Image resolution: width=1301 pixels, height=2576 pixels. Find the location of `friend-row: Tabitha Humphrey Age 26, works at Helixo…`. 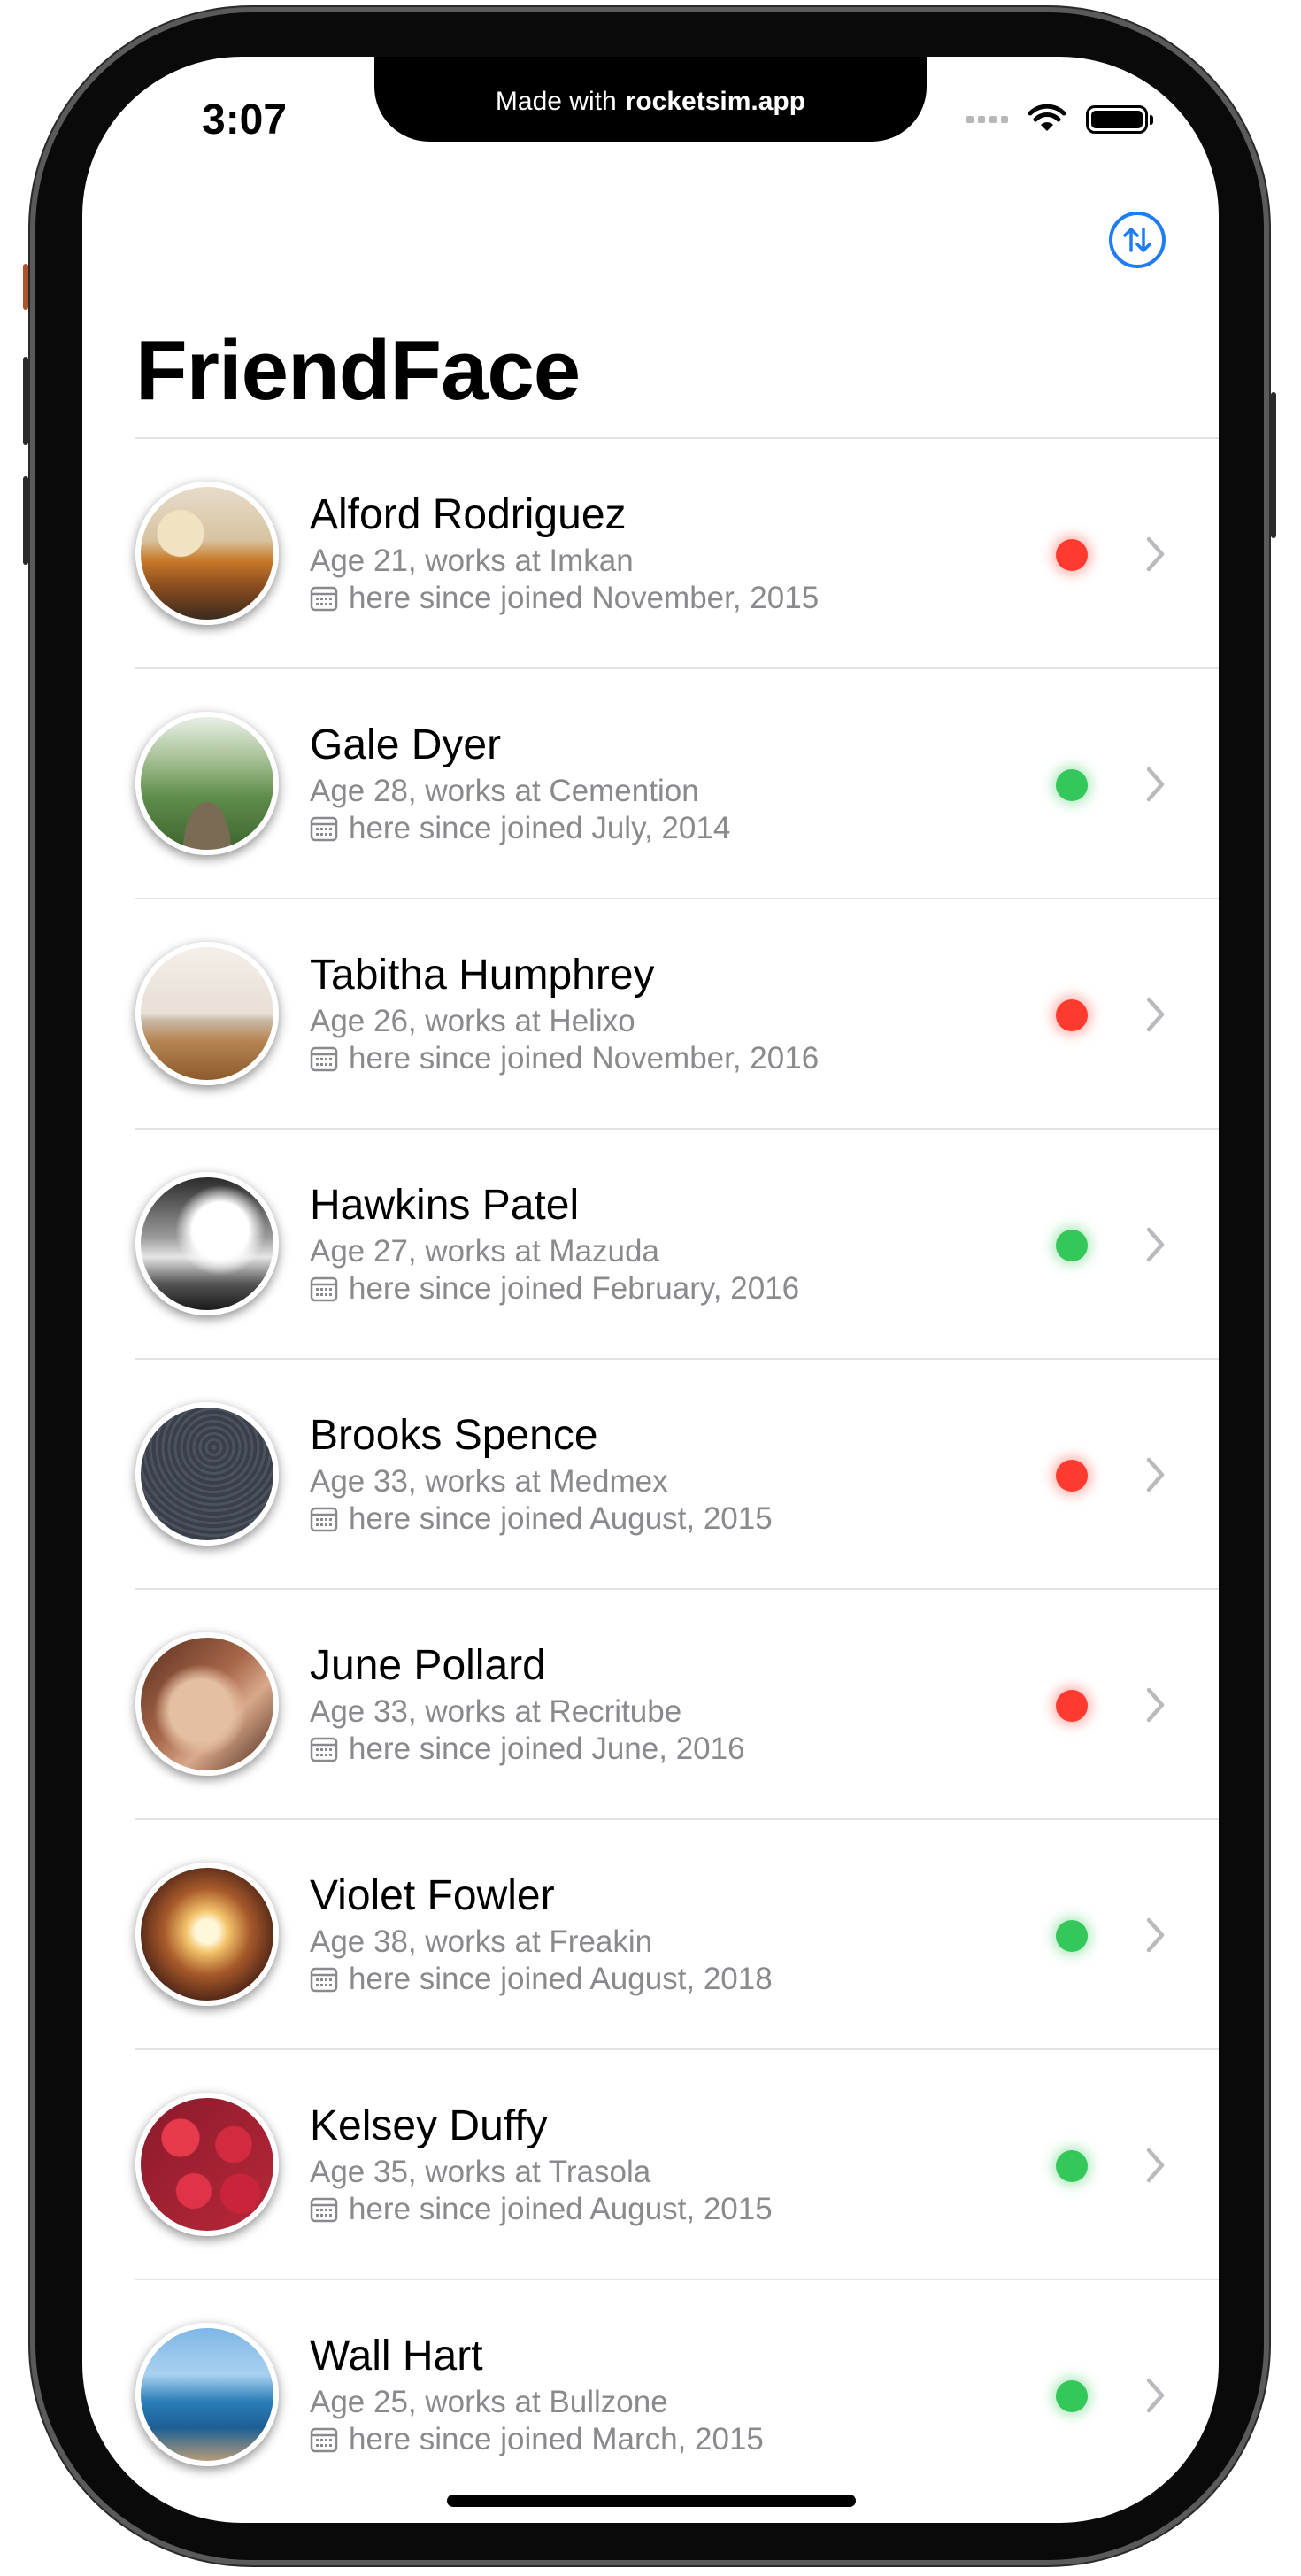

friend-row: Tabitha Humphrey Age 26, works at Helixo… is located at coordinates (677, 1013).